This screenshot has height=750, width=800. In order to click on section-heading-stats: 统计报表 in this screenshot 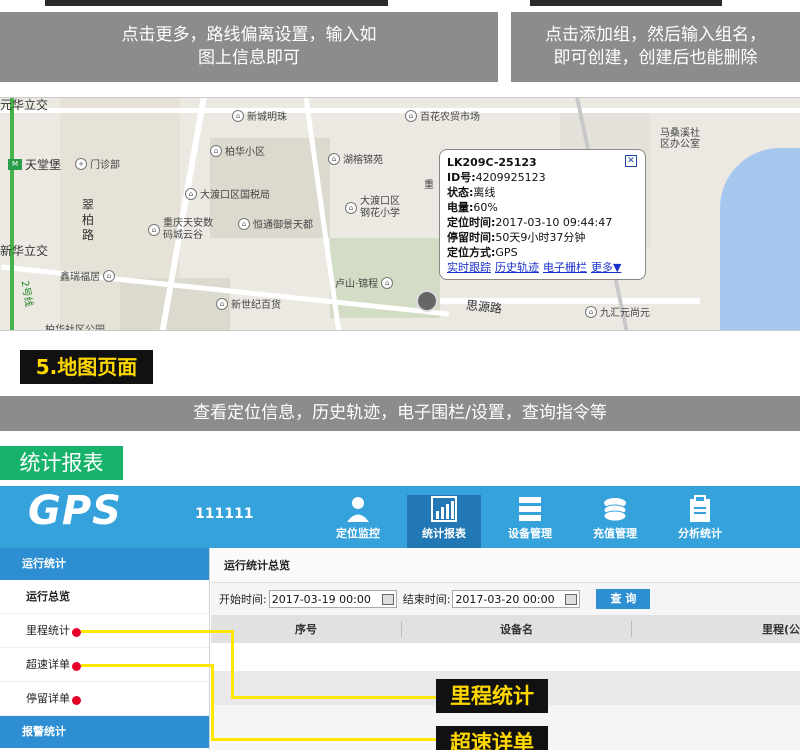, I will do `click(61, 463)`.